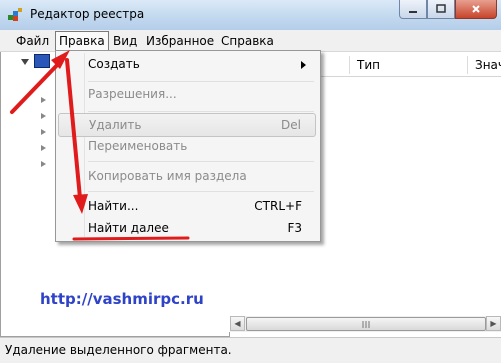 This screenshot has width=501, height=363. Describe the element at coordinates (294, 228) in the screenshot. I see `menu-item-shortcut: F3` at that location.